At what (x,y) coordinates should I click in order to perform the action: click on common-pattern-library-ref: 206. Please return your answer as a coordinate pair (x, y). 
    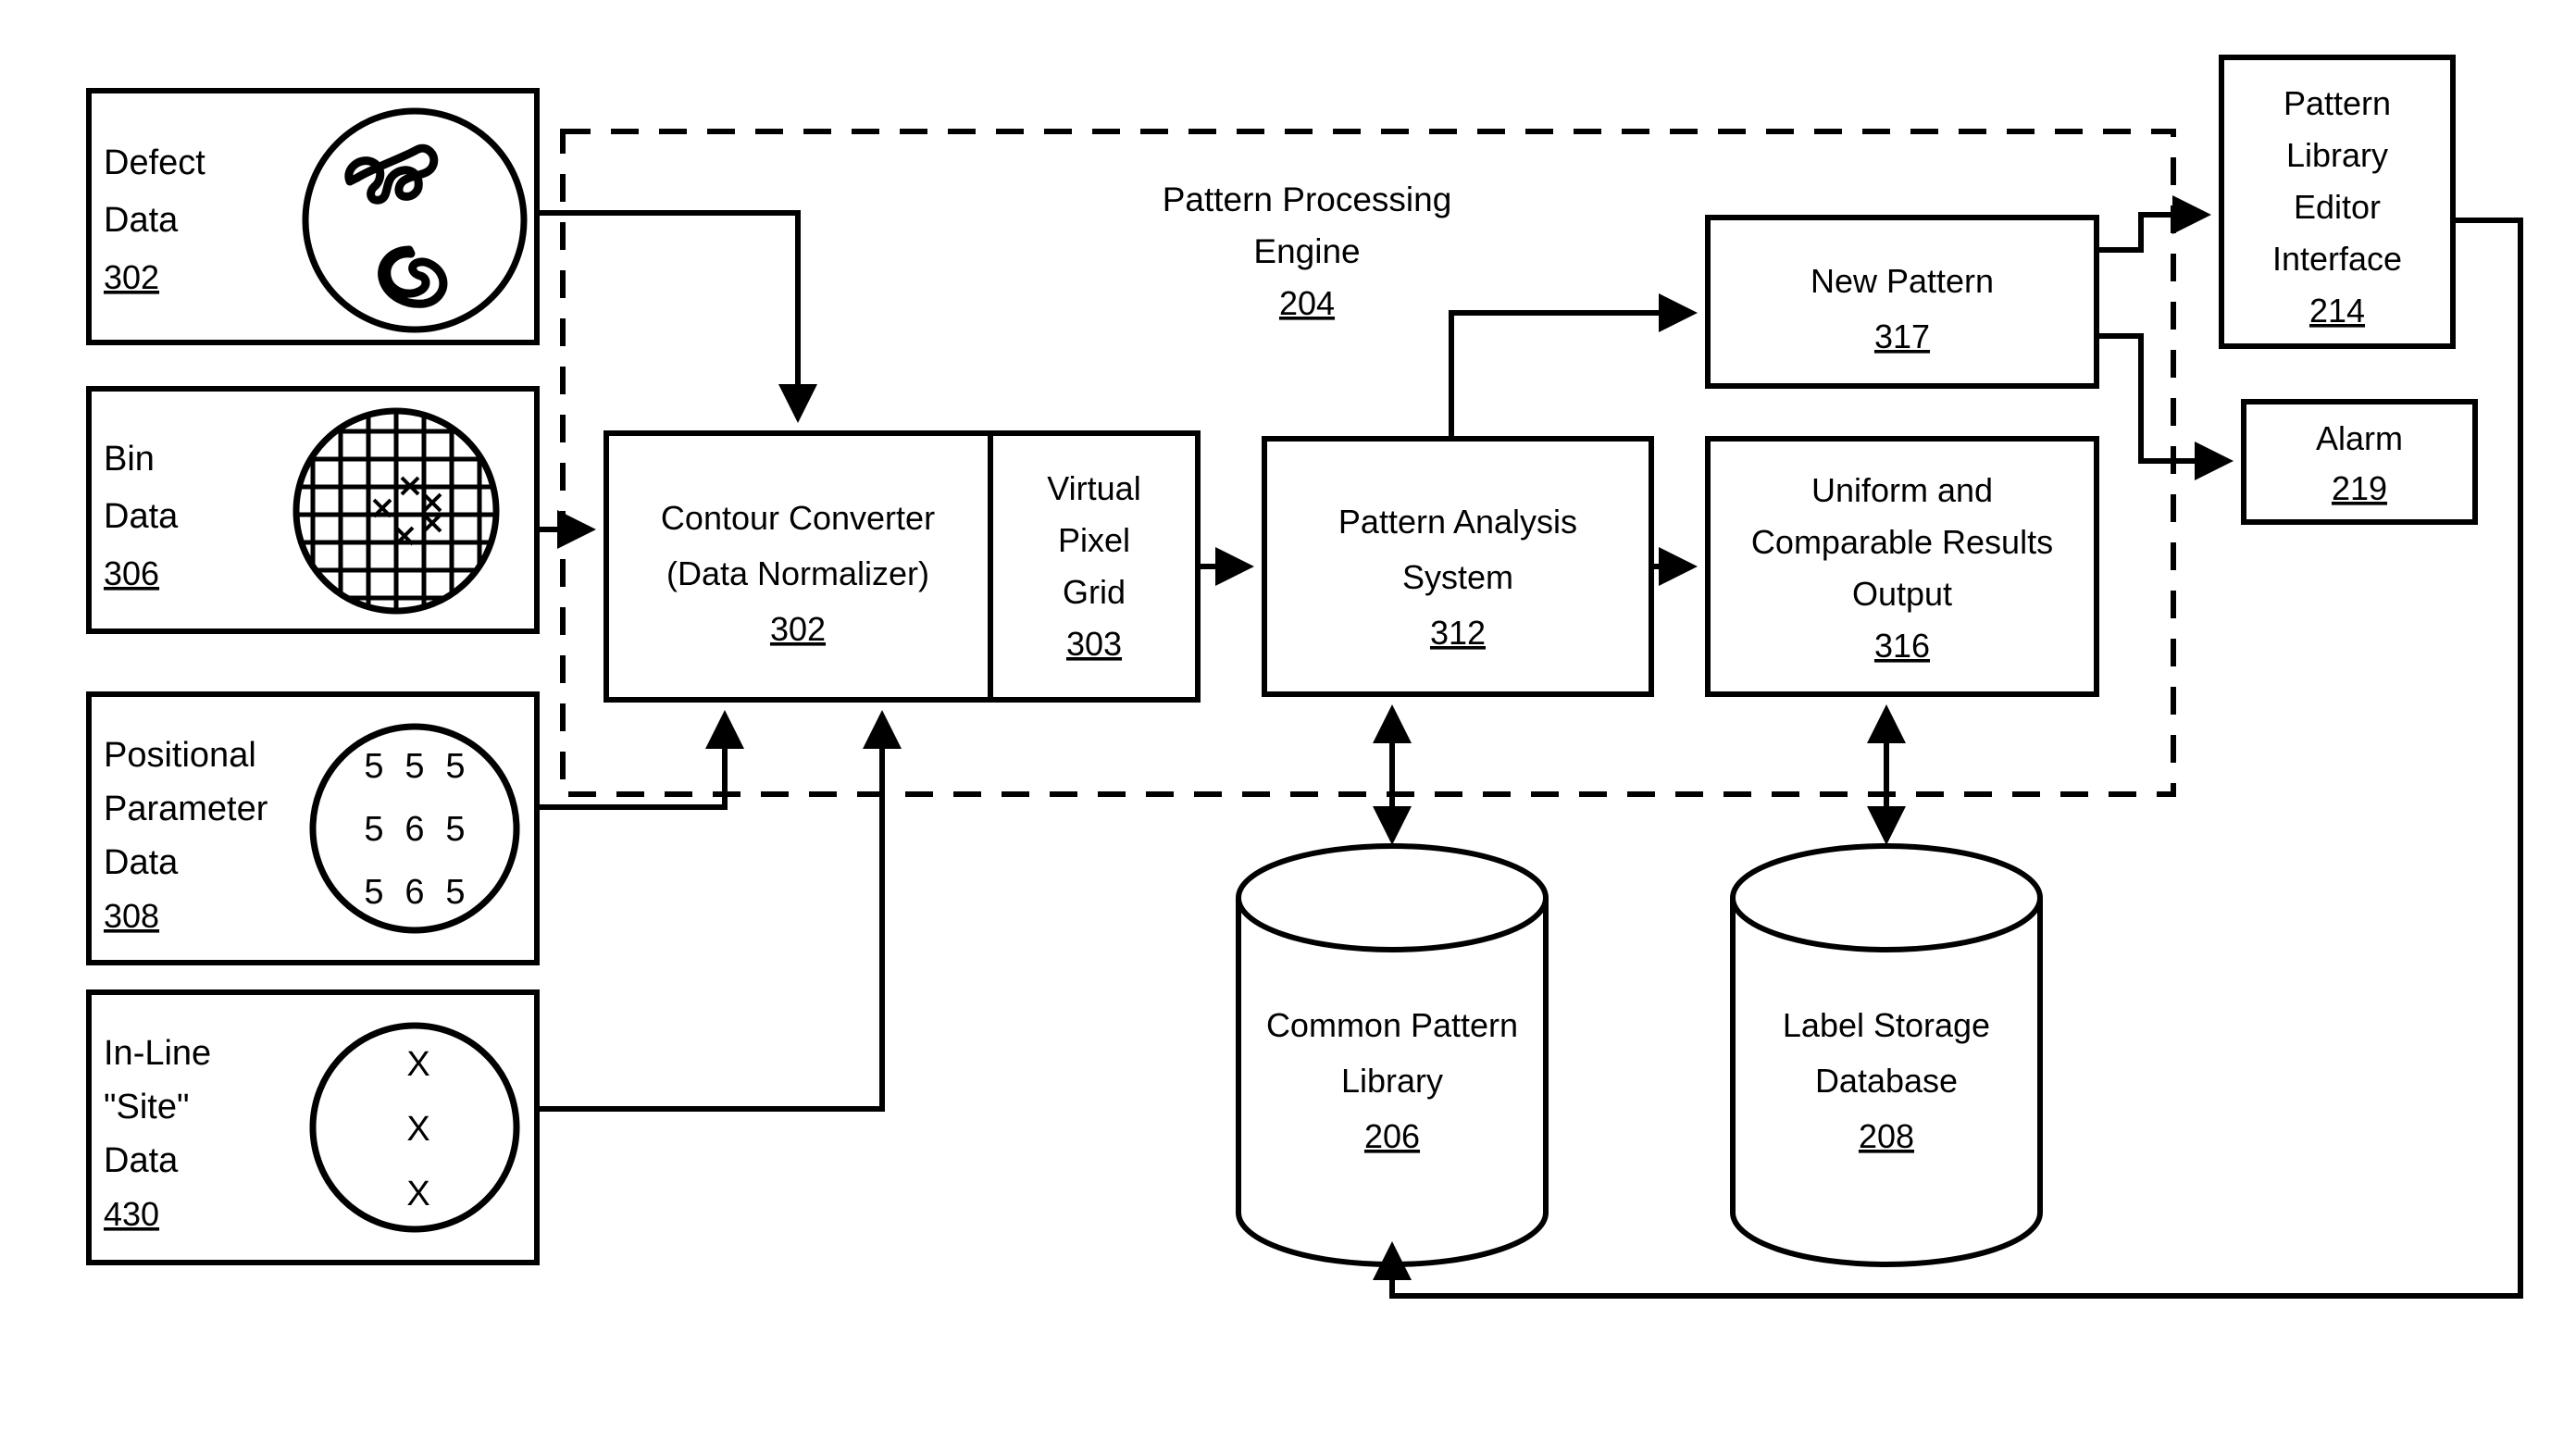
    Looking at the image, I should click on (1392, 1136).